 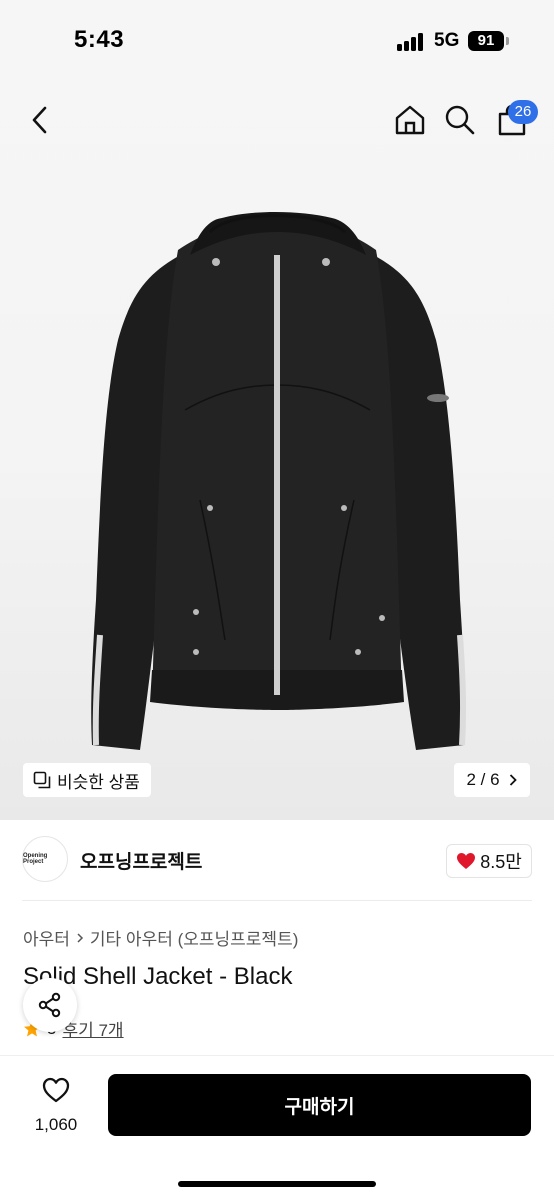 I want to click on search-button, so click(x=460, y=120).